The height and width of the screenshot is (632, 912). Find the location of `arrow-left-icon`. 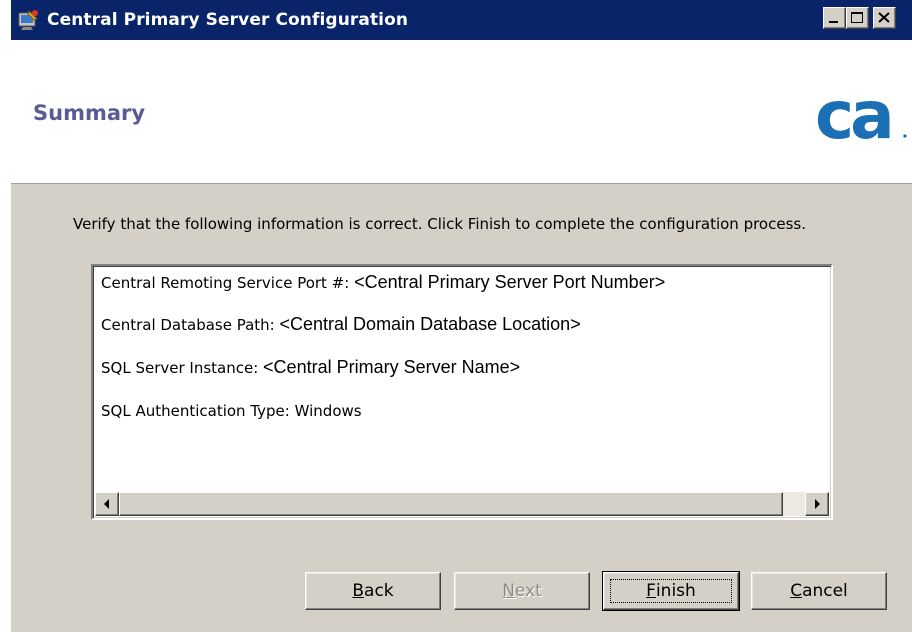

arrow-left-icon is located at coordinates (106, 504).